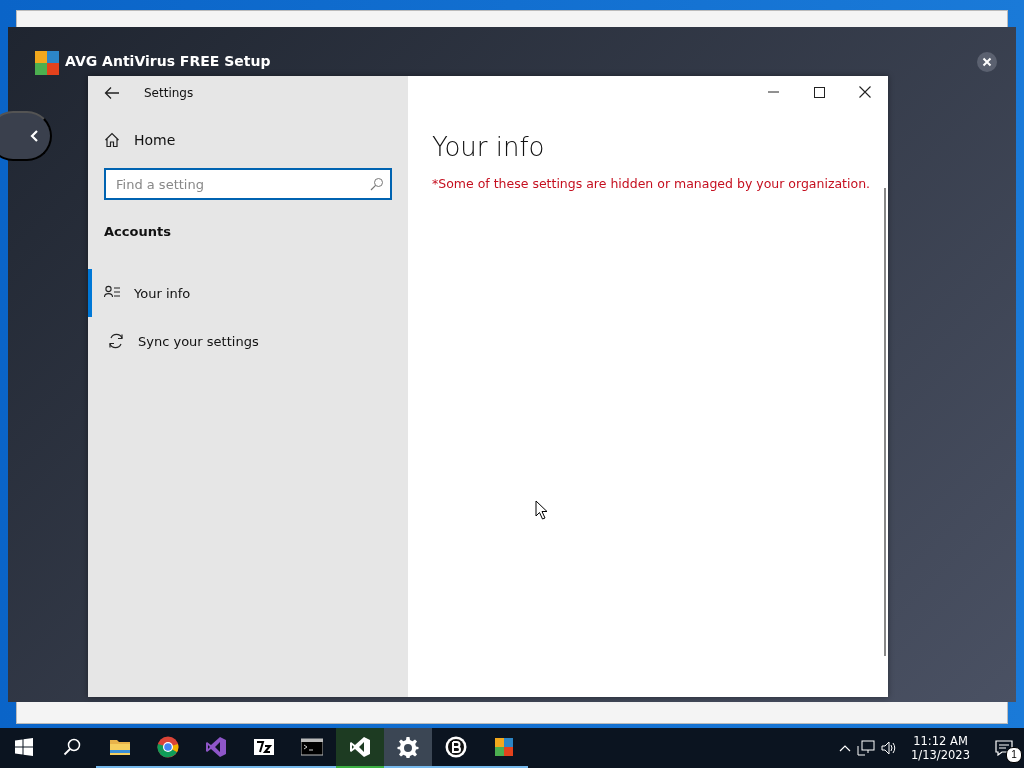 The height and width of the screenshot is (768, 1024). Describe the element at coordinates (773, 92) in the screenshot. I see `minimize-icon` at that location.